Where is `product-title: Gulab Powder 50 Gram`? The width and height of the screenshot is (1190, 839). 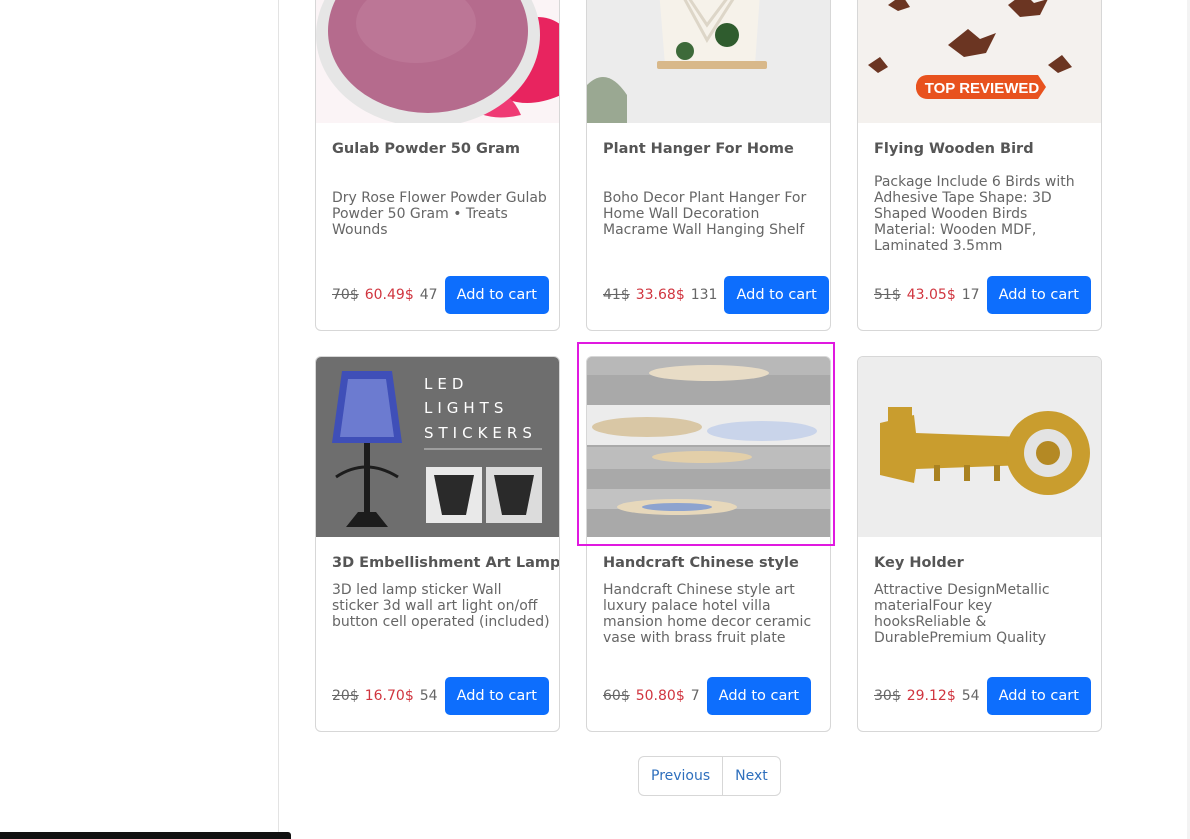 product-title: Gulab Powder 50 Gram is located at coordinates (426, 149).